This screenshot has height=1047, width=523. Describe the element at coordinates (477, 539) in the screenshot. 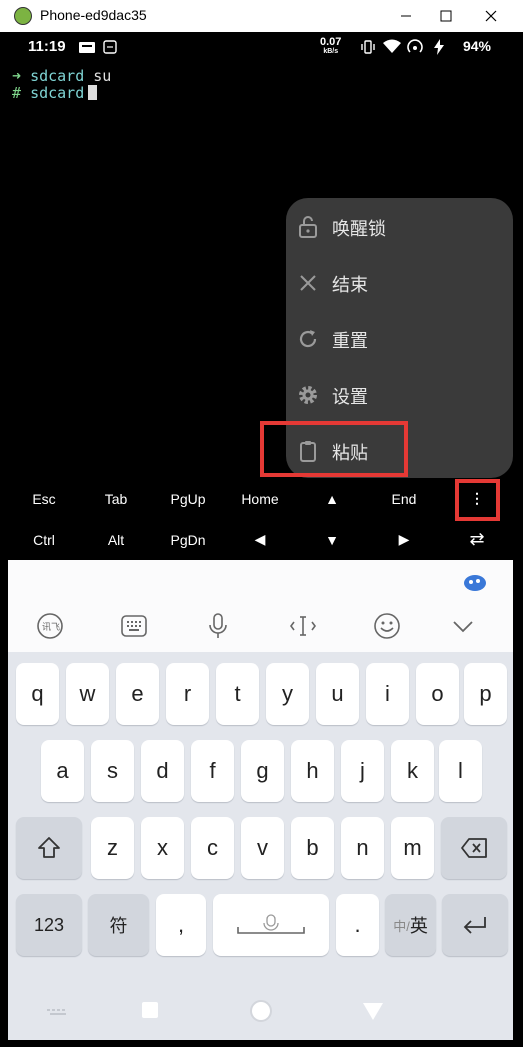

I see `extra-key-swap: ⇄` at that location.